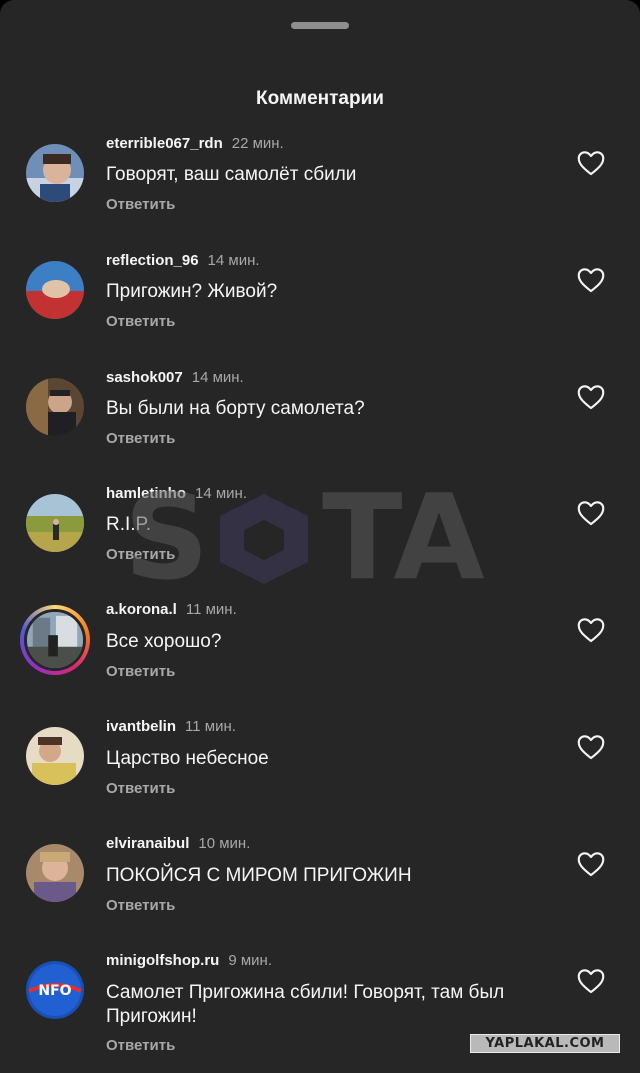 This screenshot has width=640, height=1073. What do you see at coordinates (250, 960) in the screenshot?
I see `comment-time: 9 мин.` at bounding box center [250, 960].